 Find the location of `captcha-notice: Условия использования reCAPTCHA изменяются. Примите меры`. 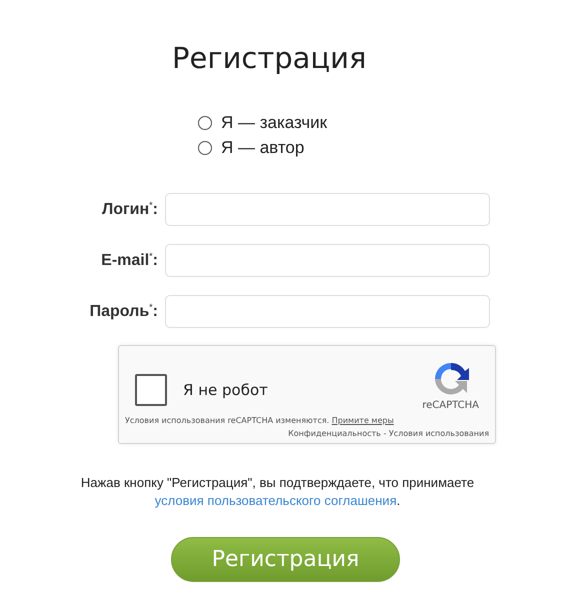

captcha-notice: Условия использования reCAPTCHA изменяются. Примите меры is located at coordinates (260, 421).